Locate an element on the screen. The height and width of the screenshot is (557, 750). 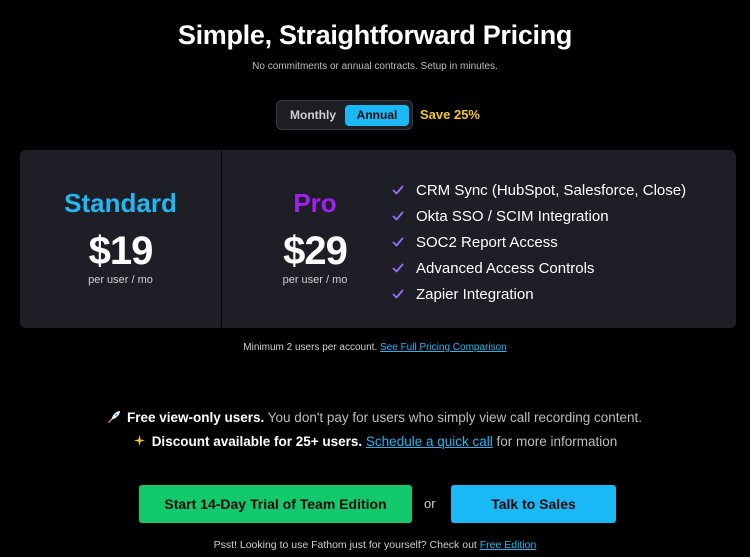
plan-name: Standard is located at coordinates (120, 203).